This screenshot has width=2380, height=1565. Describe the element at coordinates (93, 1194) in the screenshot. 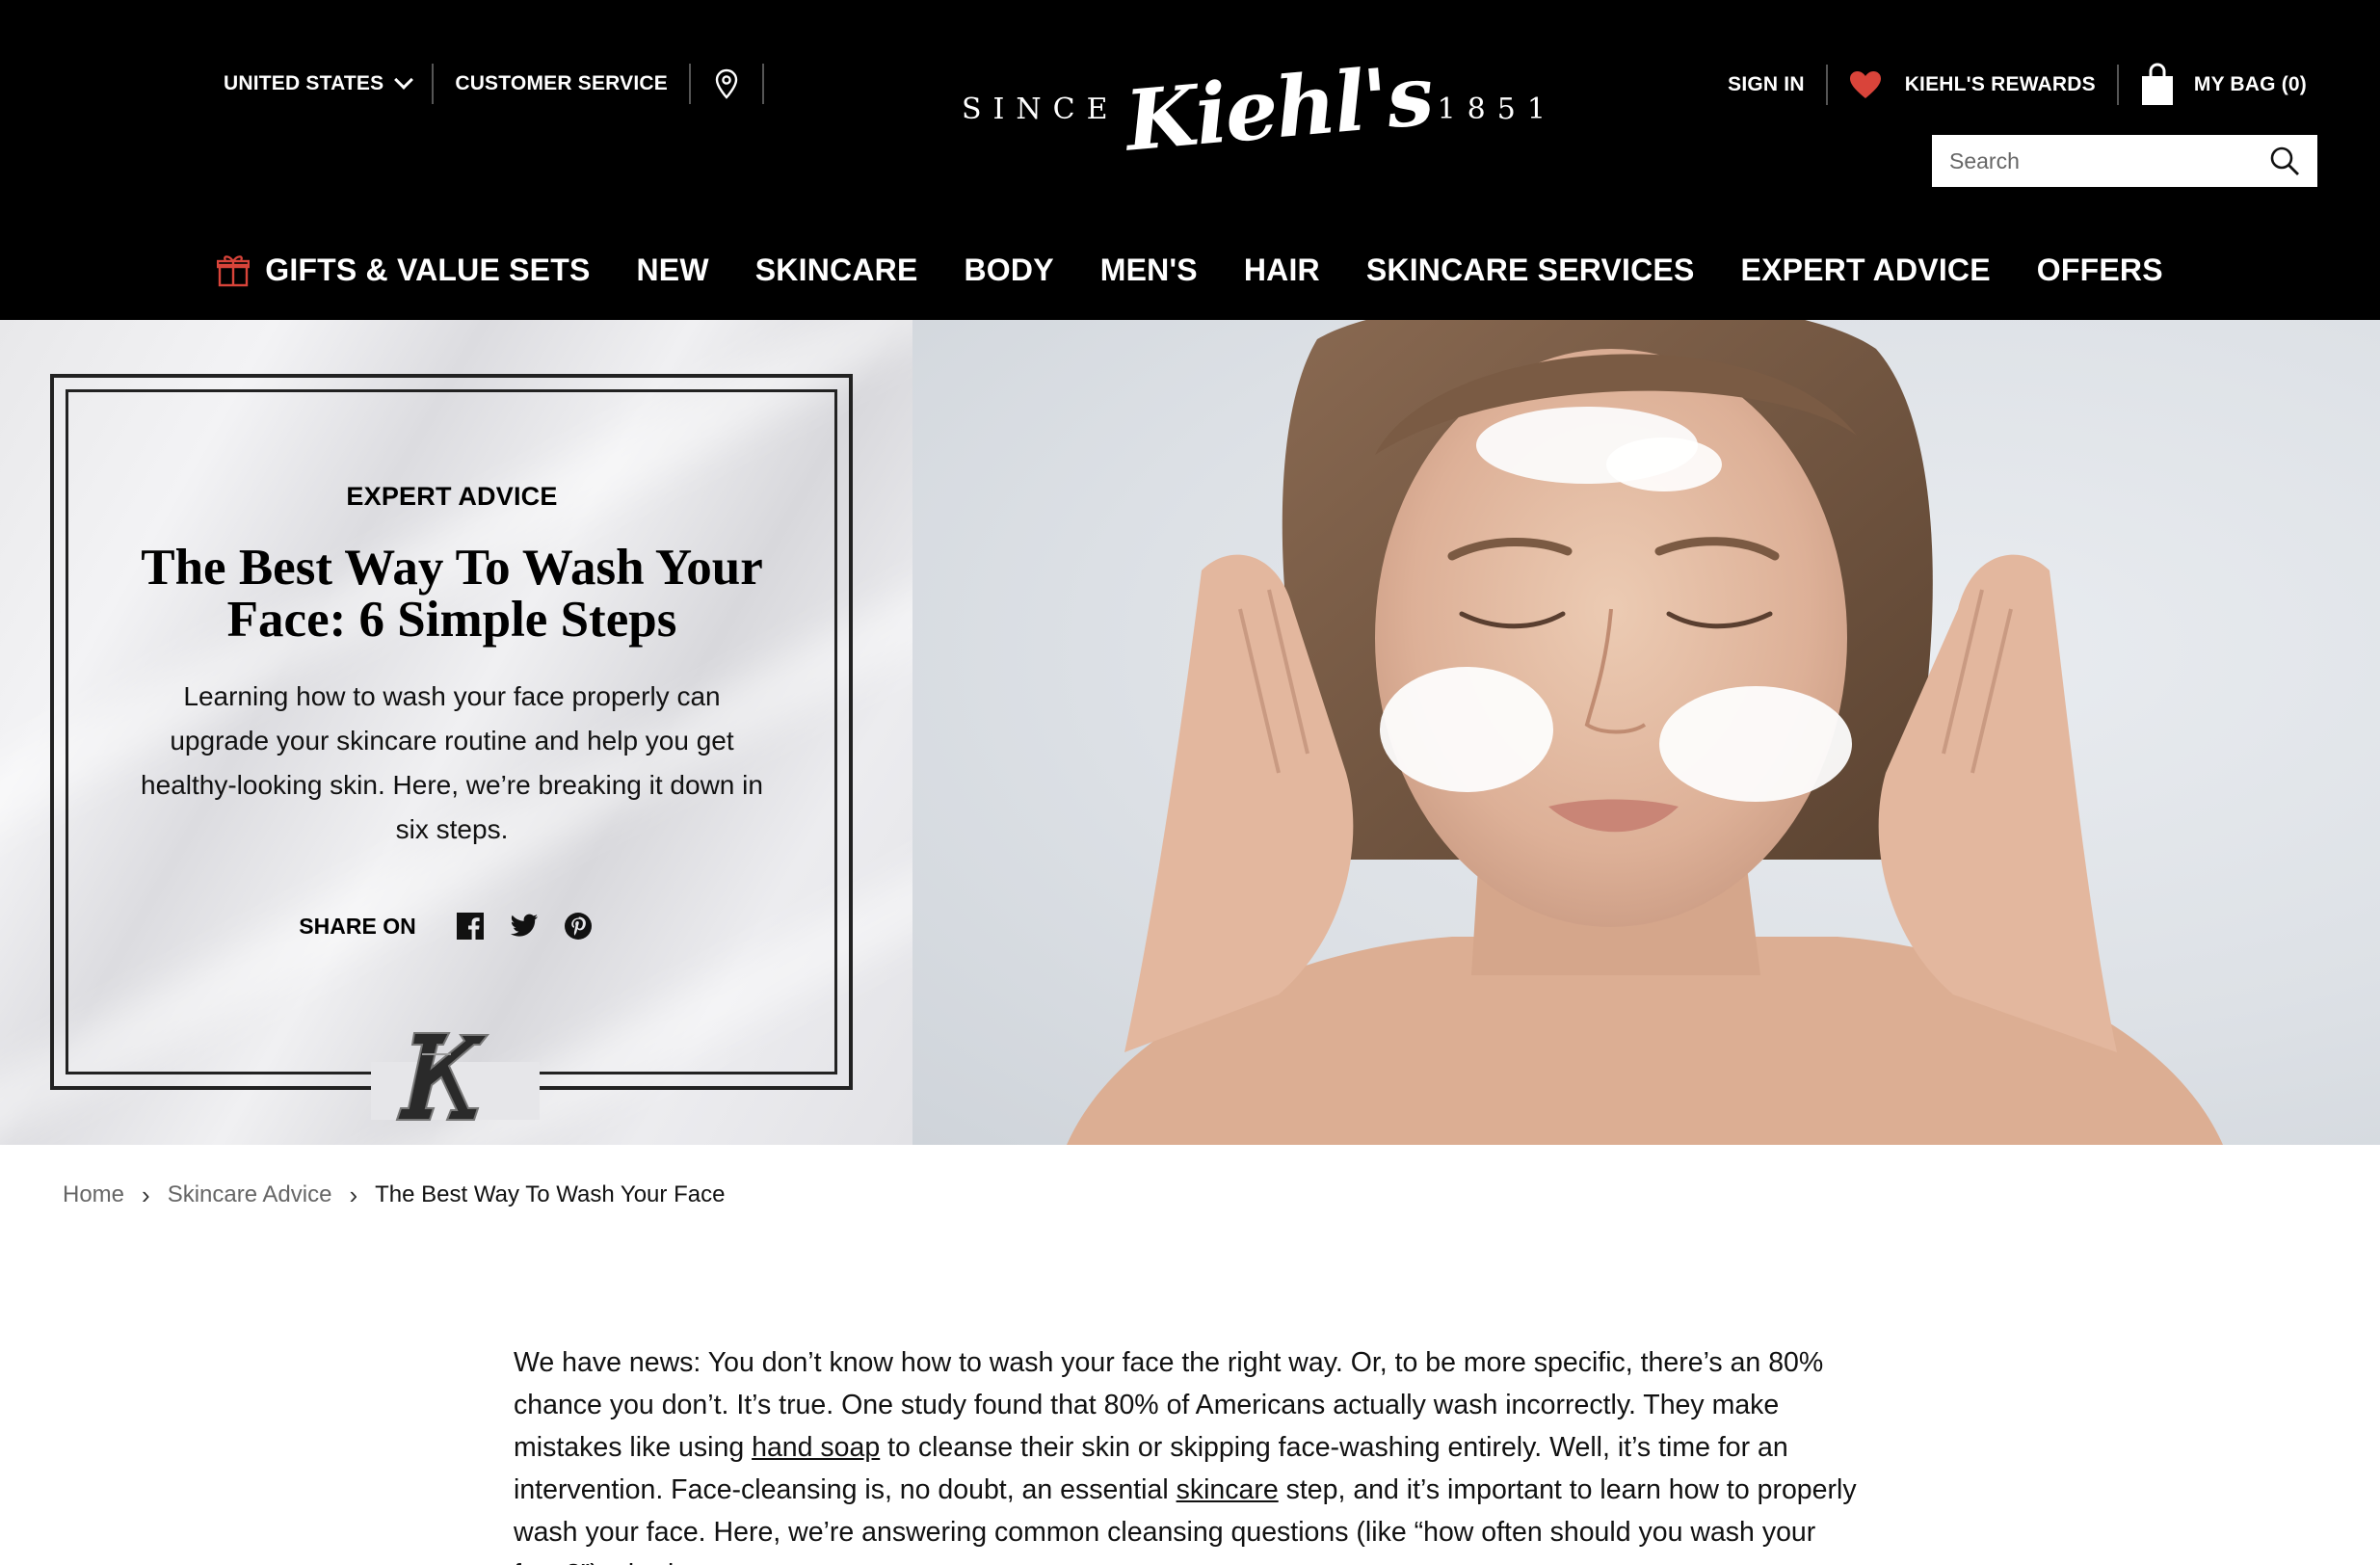

I see `breadcrumb-home: Home` at that location.